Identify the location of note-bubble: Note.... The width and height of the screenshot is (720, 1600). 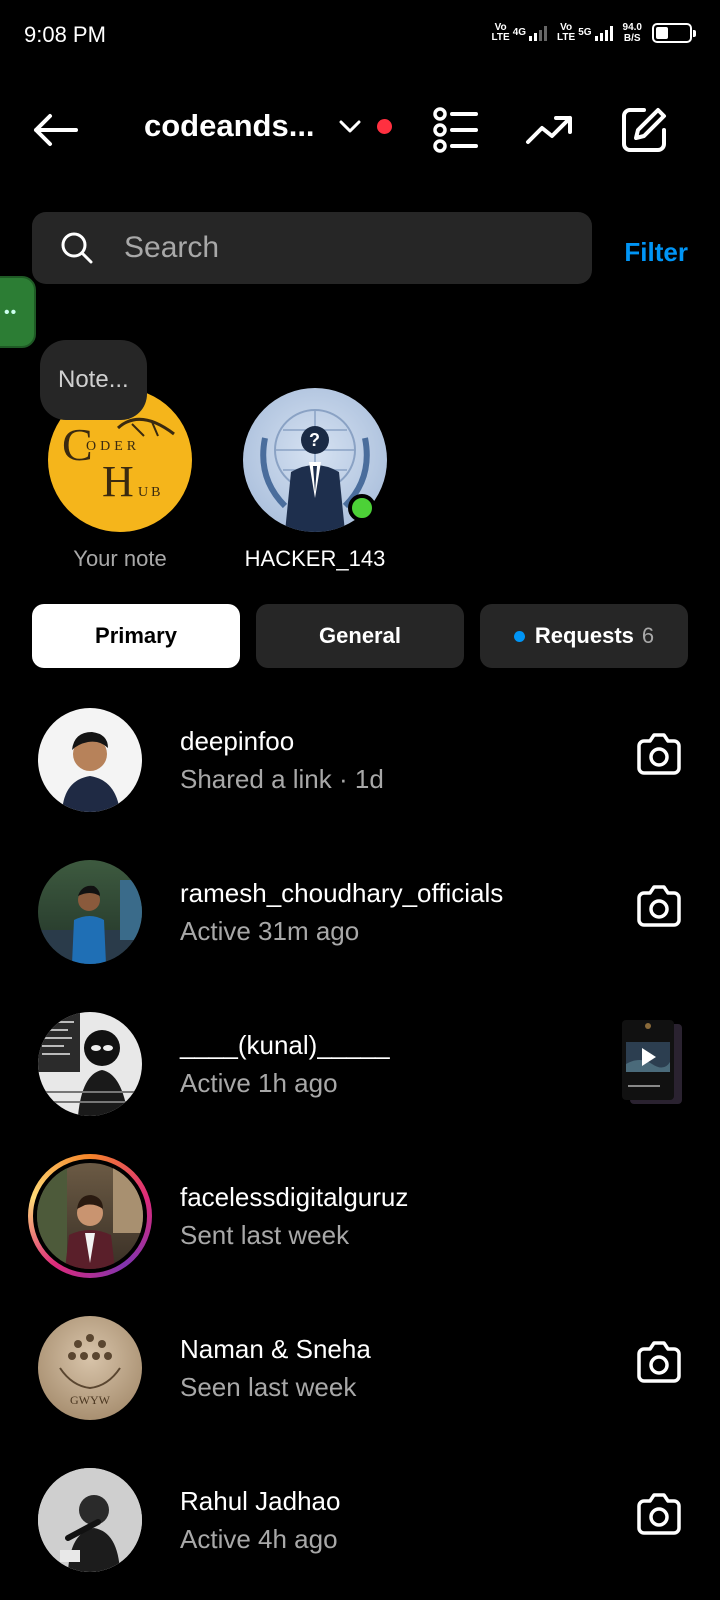
(93, 380).